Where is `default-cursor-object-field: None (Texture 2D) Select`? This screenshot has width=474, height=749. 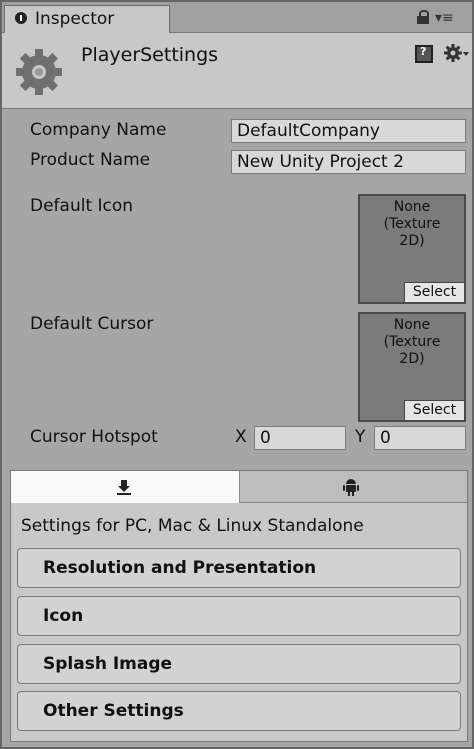
default-cursor-object-field: None (Texture 2D) Select is located at coordinates (412, 367).